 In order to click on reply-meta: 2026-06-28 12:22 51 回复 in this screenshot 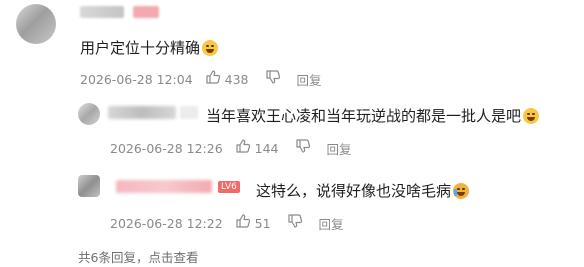, I will do `click(227, 223)`.